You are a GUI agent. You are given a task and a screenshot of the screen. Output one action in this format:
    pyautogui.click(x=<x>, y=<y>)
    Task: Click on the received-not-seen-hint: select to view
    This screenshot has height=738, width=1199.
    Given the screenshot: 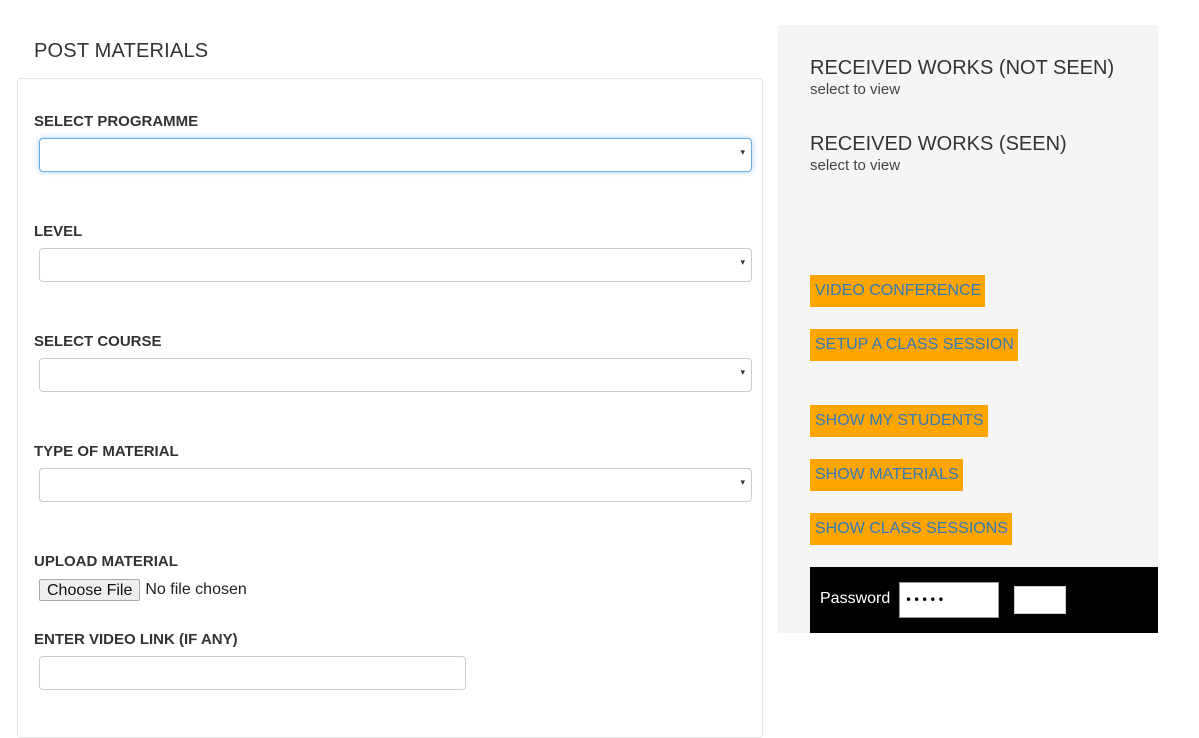 What is the action you would take?
    pyautogui.click(x=855, y=89)
    